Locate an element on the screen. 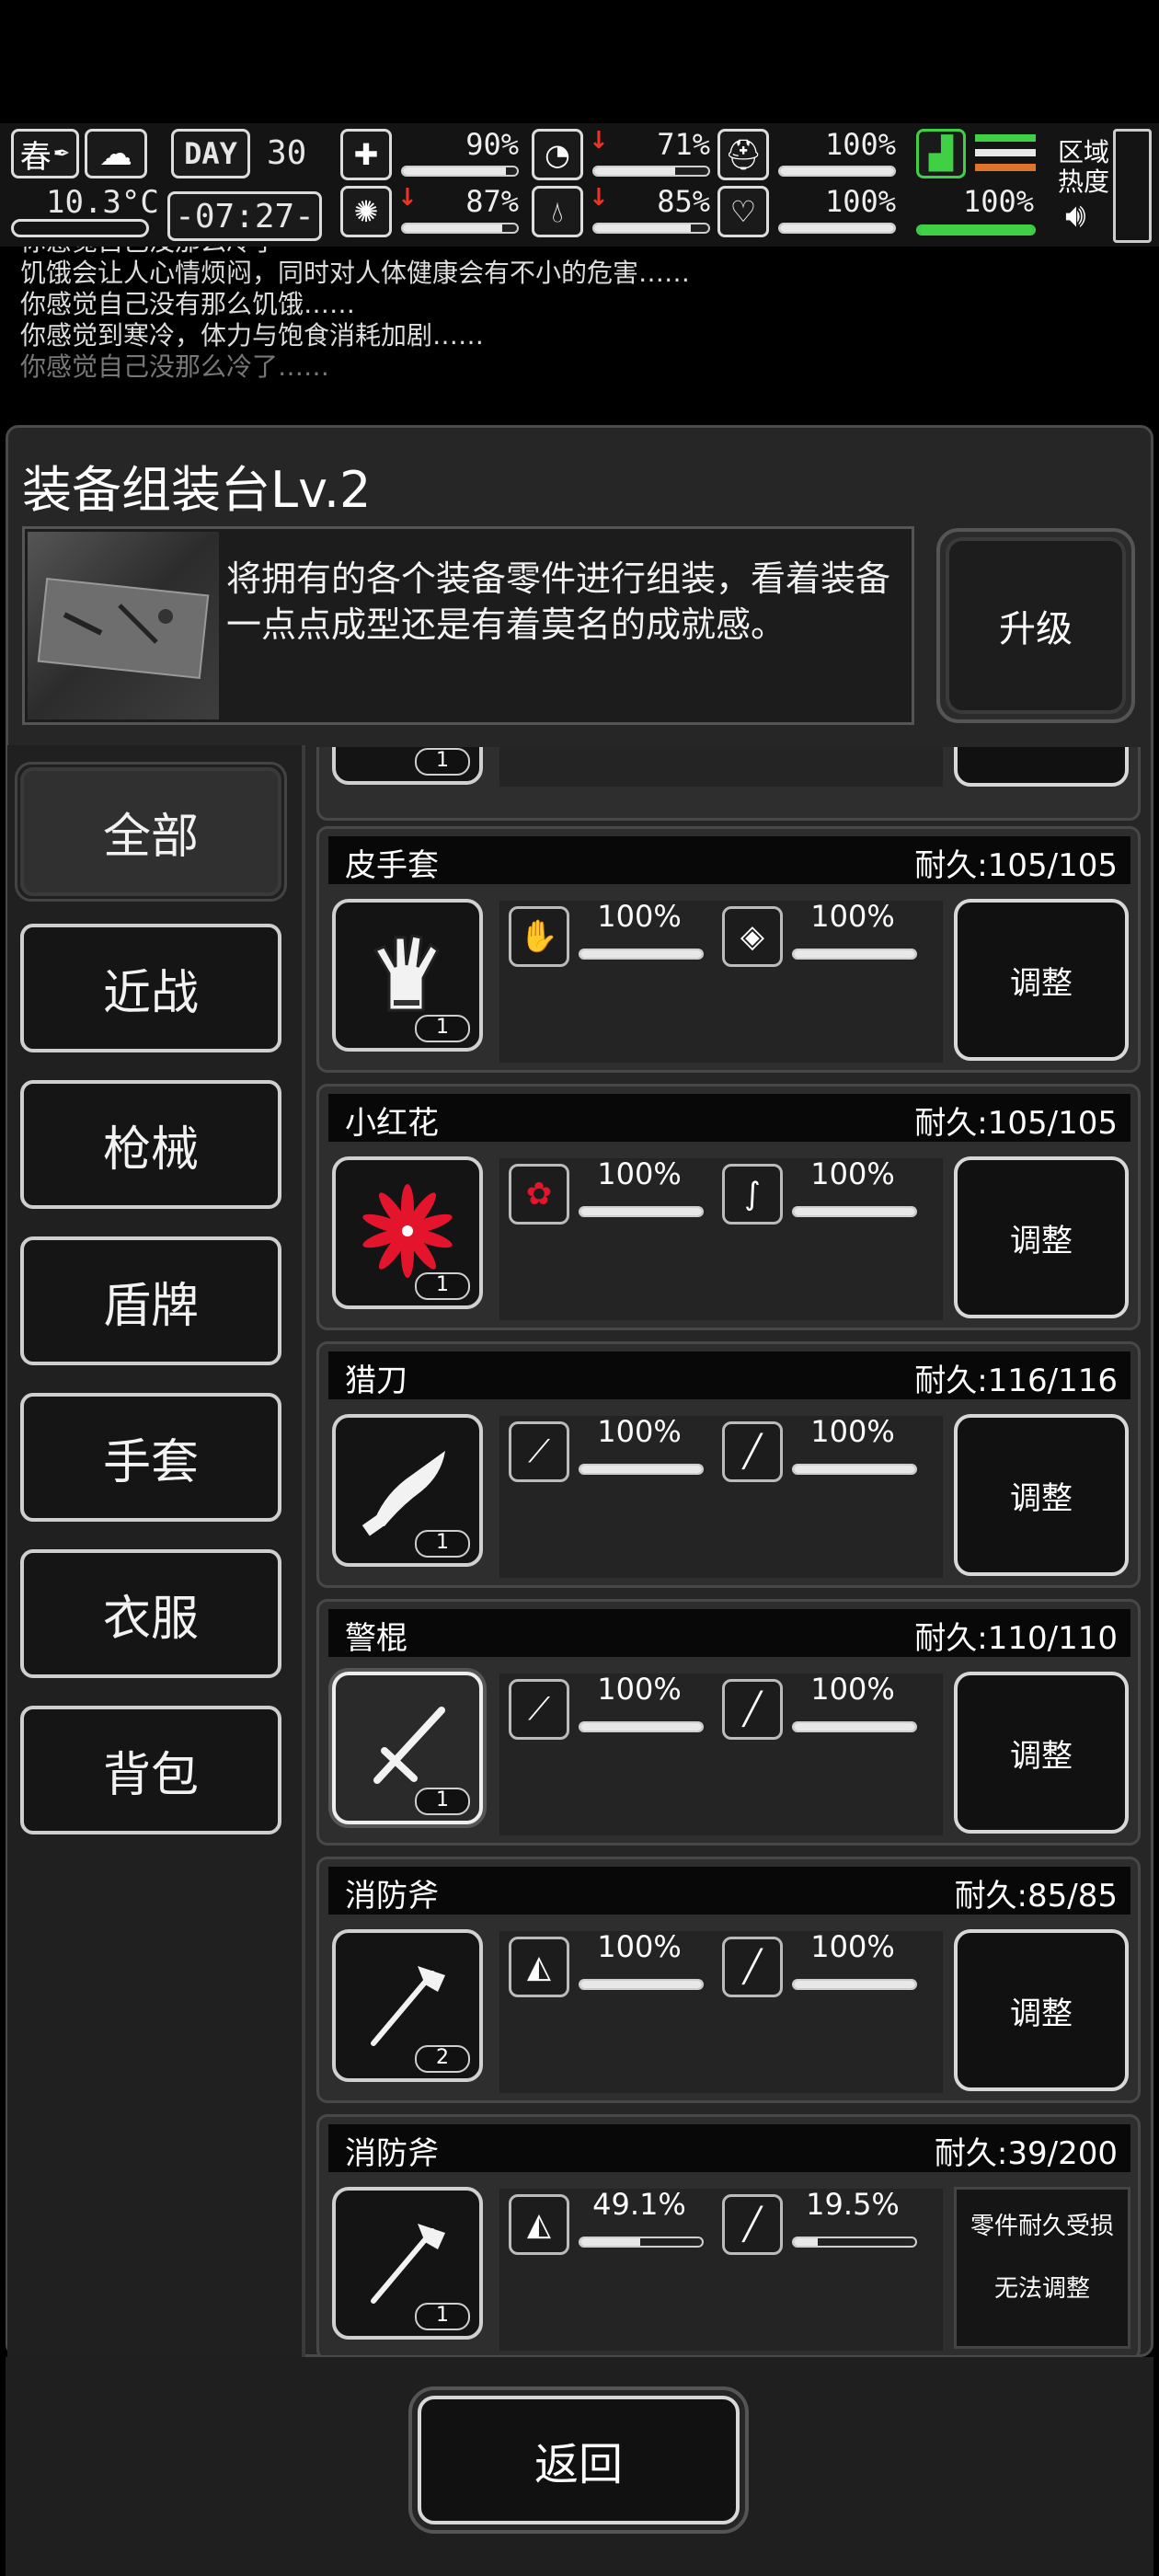 Image resolution: width=1159 pixels, height=2576 pixels. back-button: 返回 is located at coordinates (579, 2460).